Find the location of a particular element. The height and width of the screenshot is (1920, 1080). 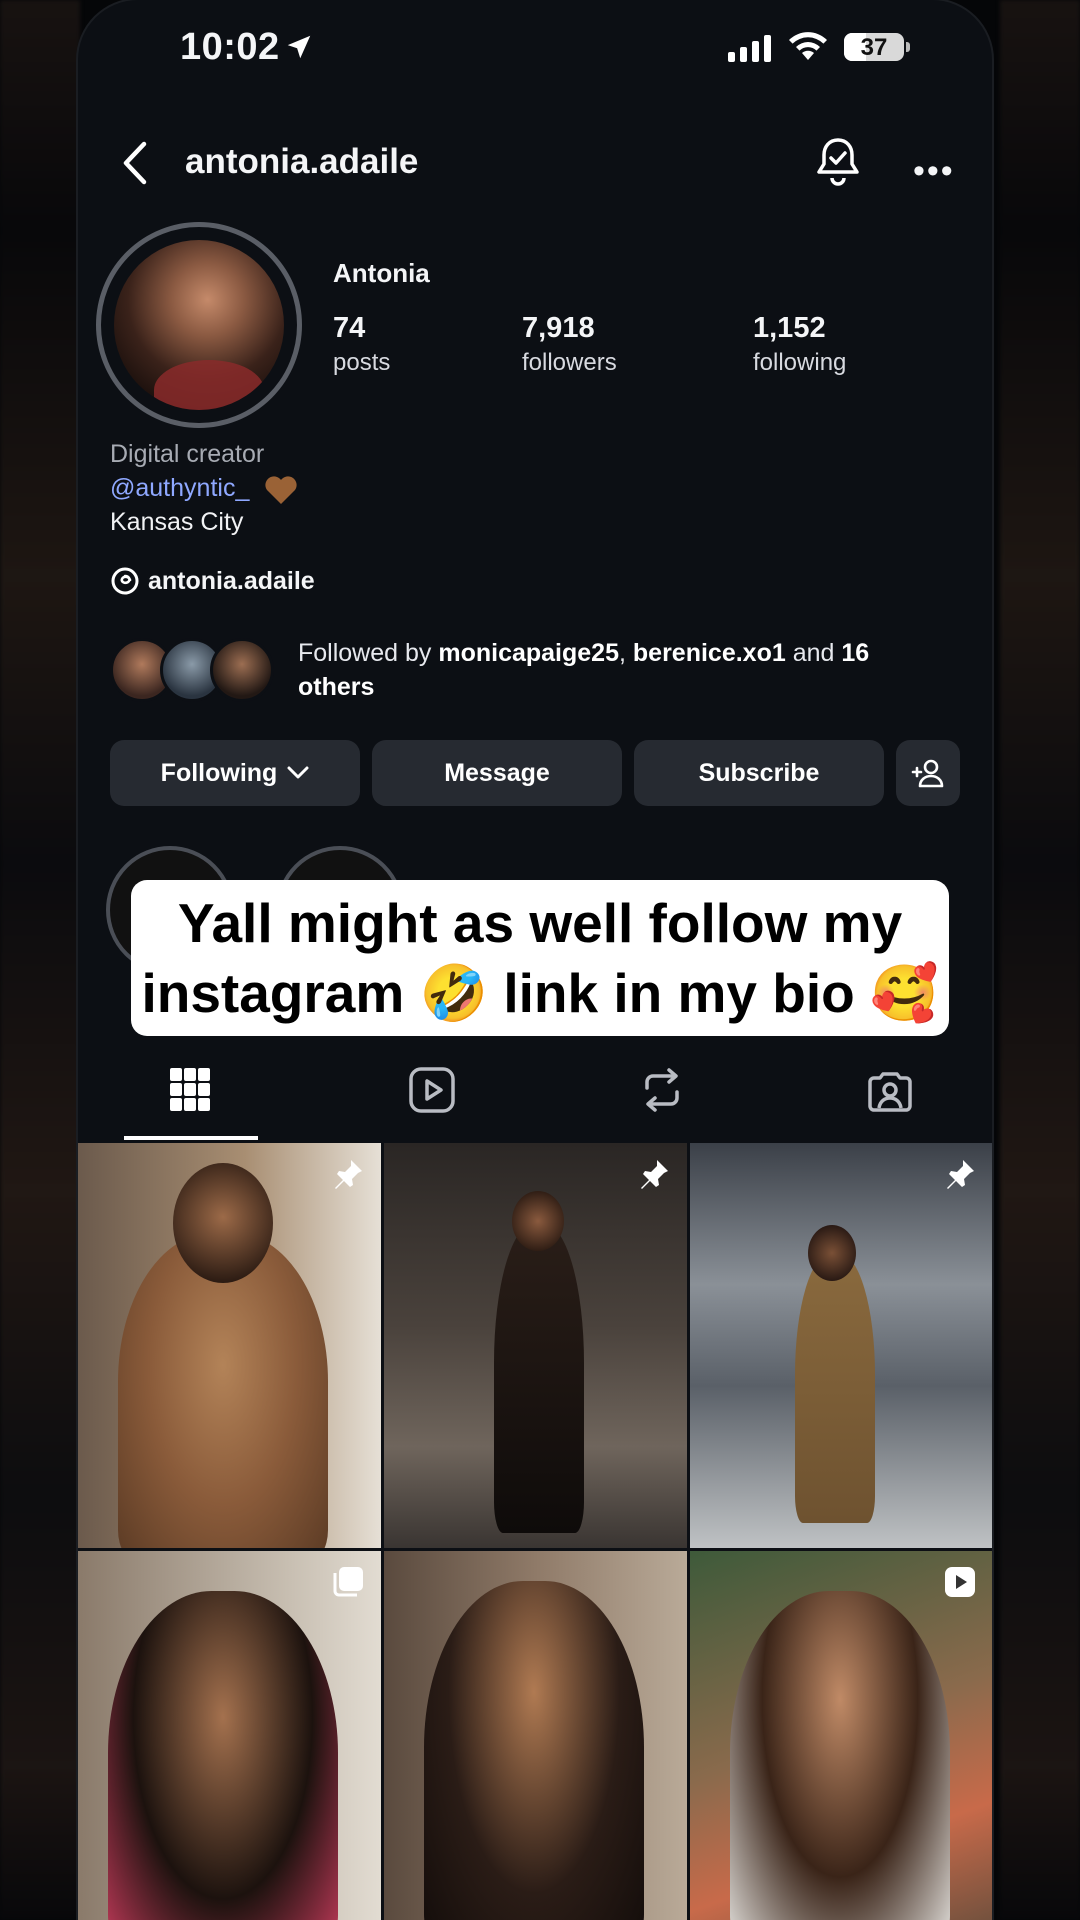

tagged-person-icon is located at coordinates (890, 1092).